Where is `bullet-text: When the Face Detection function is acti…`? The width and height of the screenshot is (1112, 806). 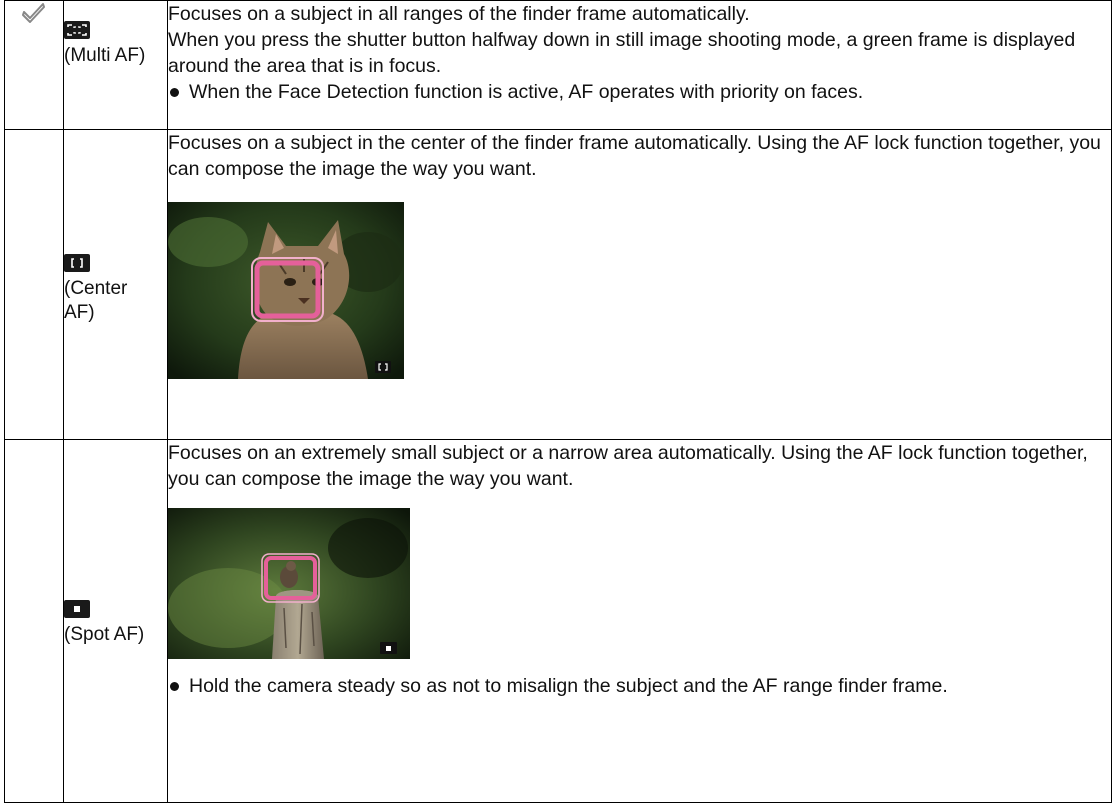
bullet-text: When the Face Detection function is acti… is located at coordinates (526, 92).